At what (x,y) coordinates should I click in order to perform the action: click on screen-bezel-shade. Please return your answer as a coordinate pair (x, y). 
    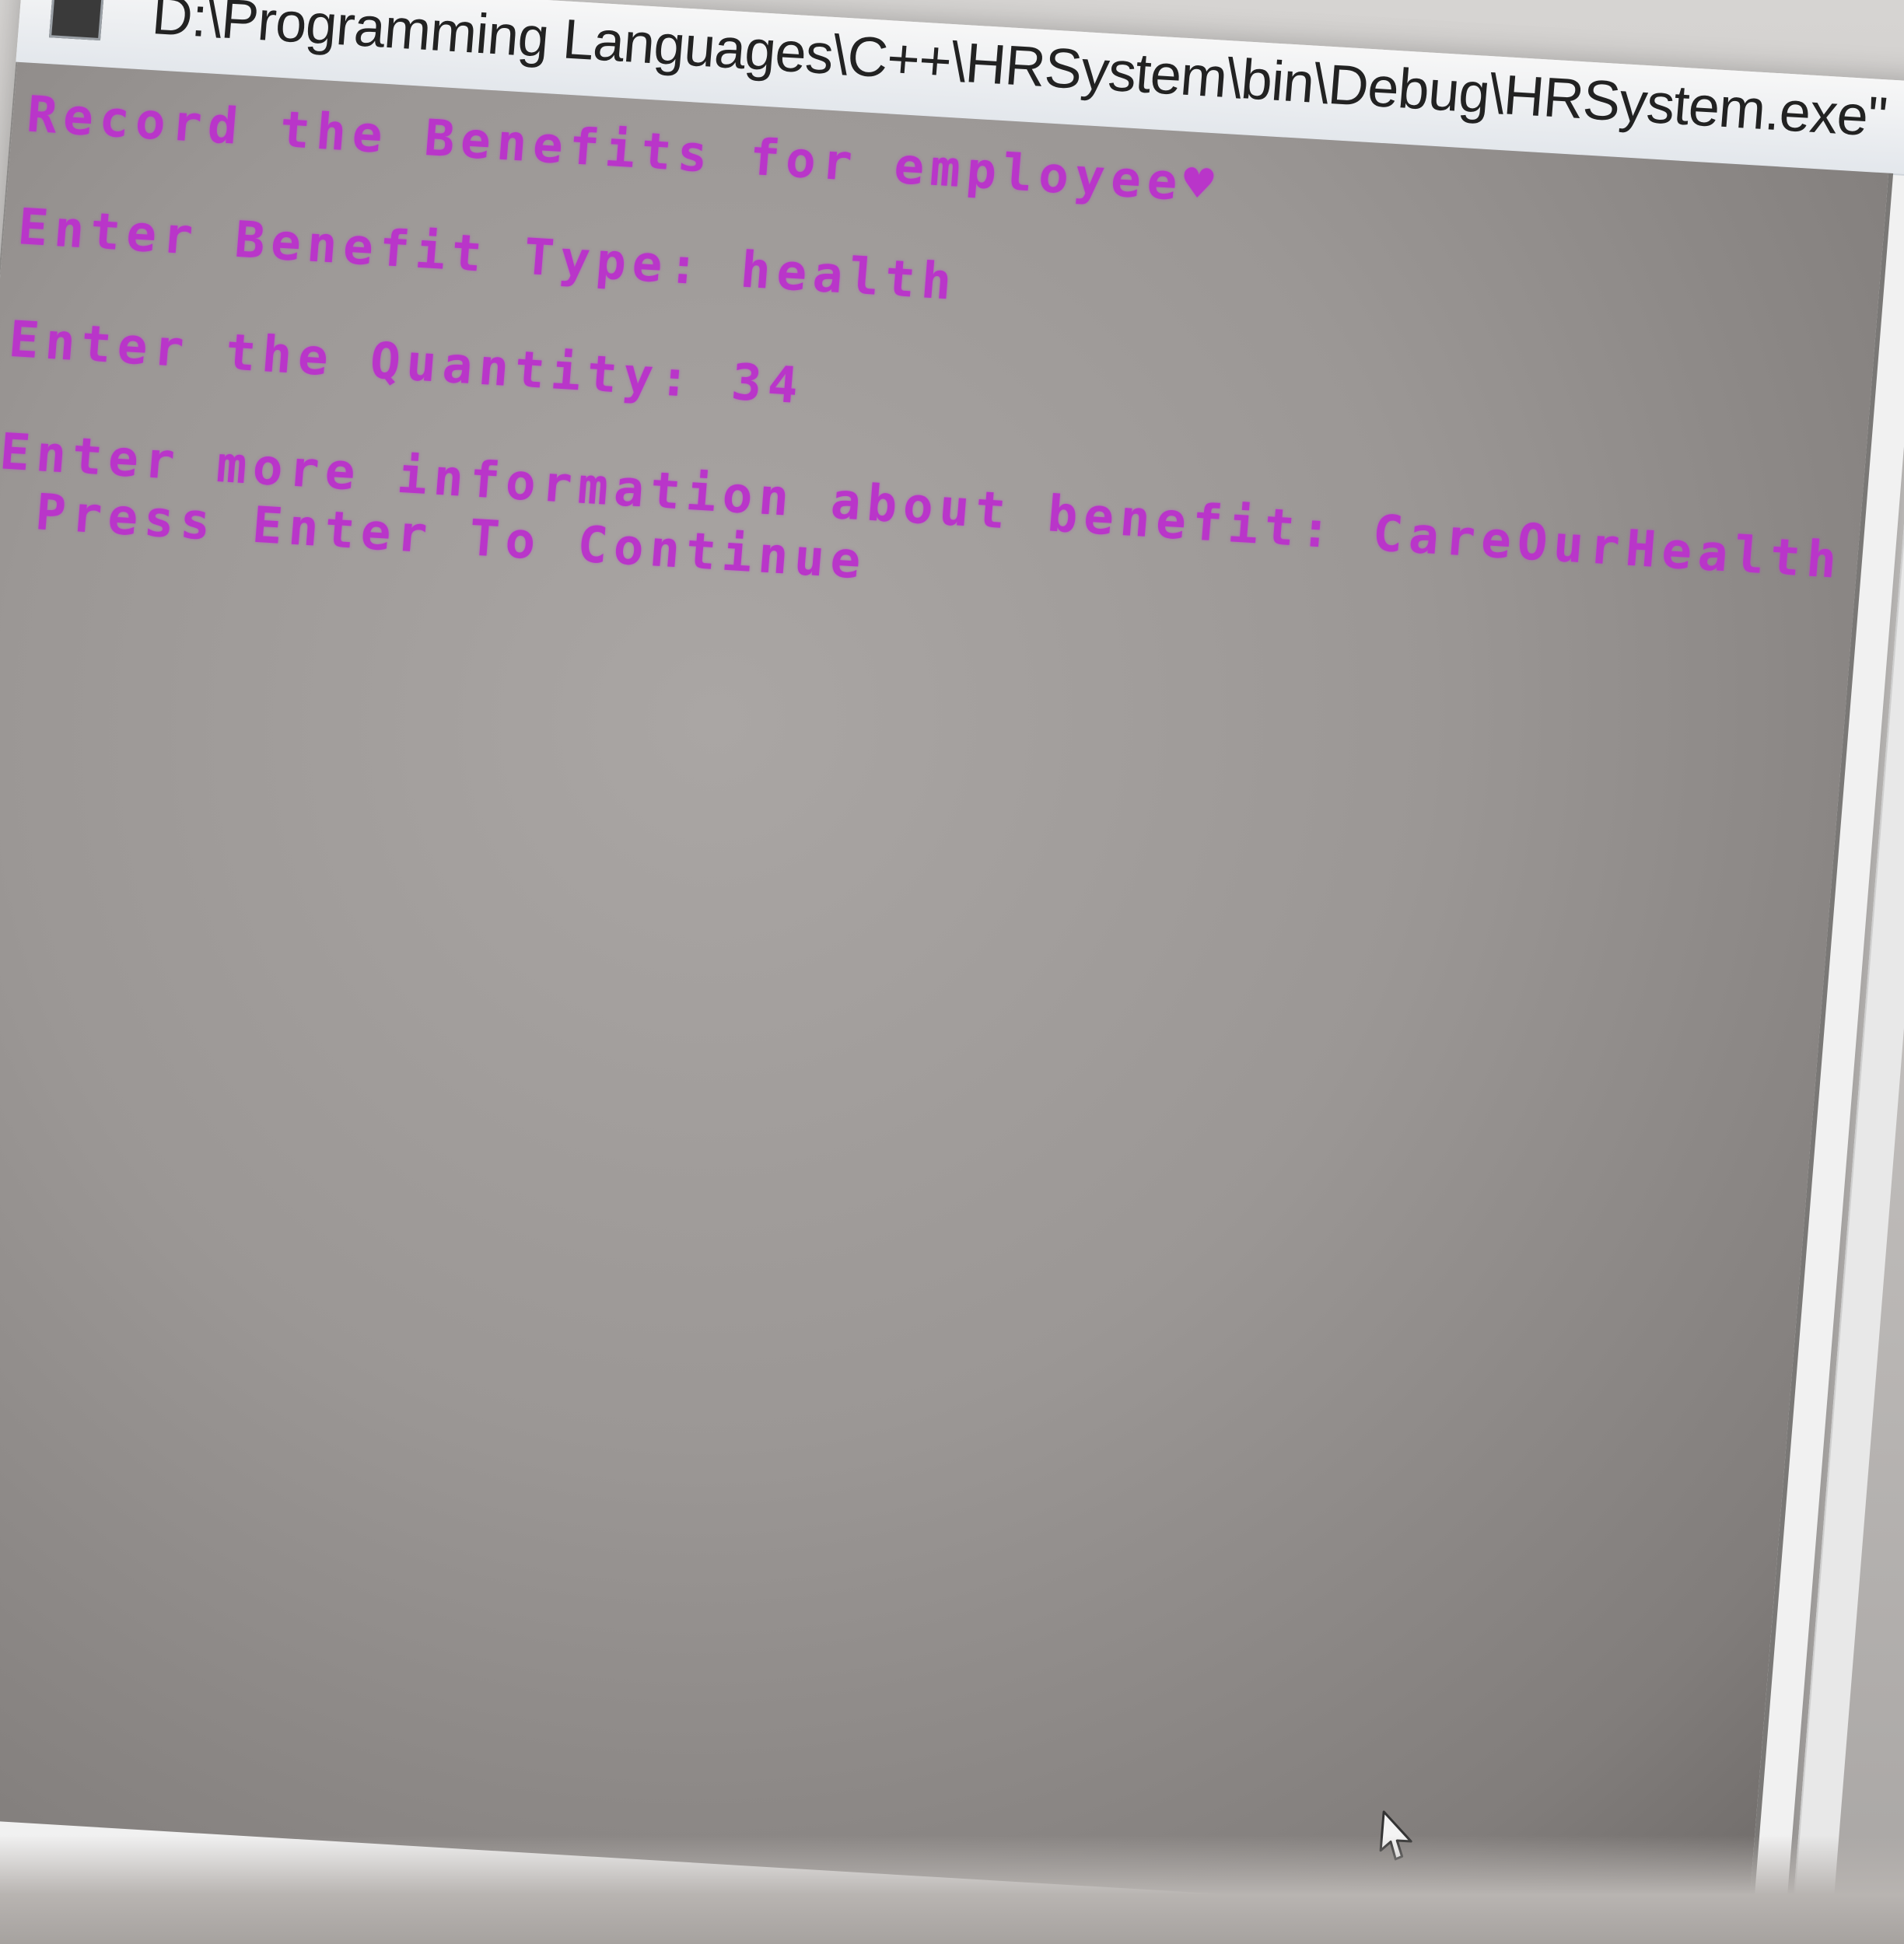
    Looking at the image, I should click on (952, 1889).